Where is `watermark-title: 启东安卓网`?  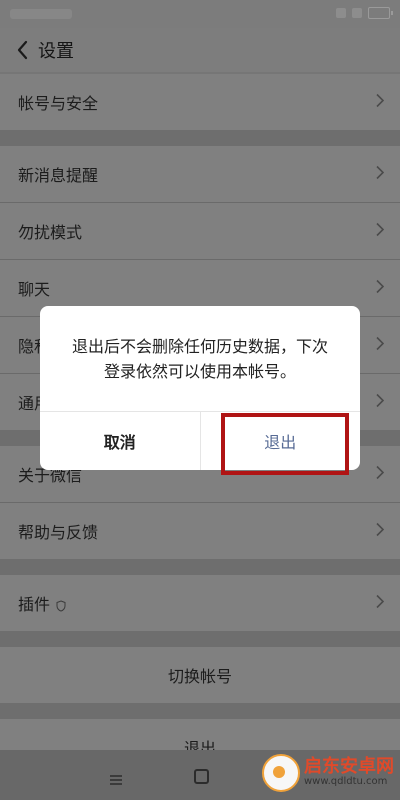 watermark-title: 启东安卓网 is located at coordinates (349, 767).